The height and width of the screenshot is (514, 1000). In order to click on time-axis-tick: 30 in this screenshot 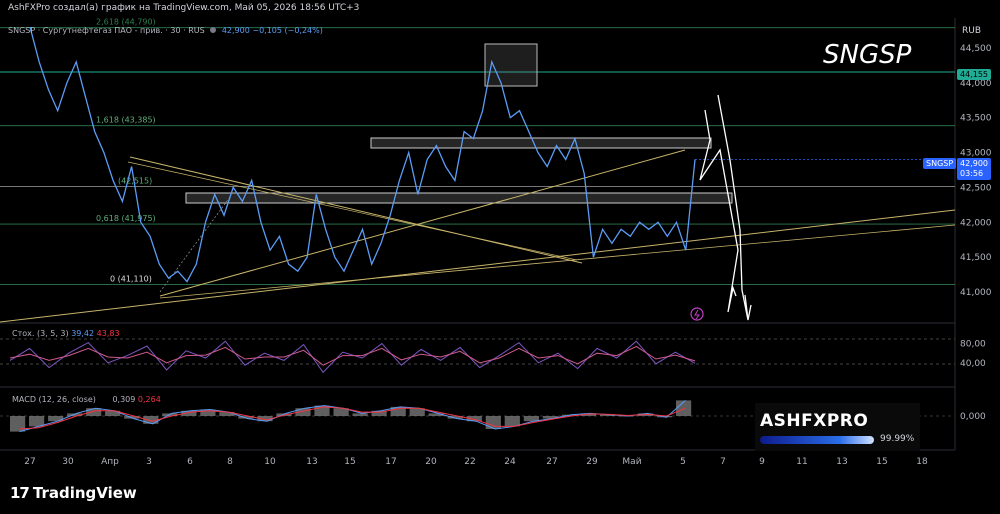, I will do `click(68, 462)`.